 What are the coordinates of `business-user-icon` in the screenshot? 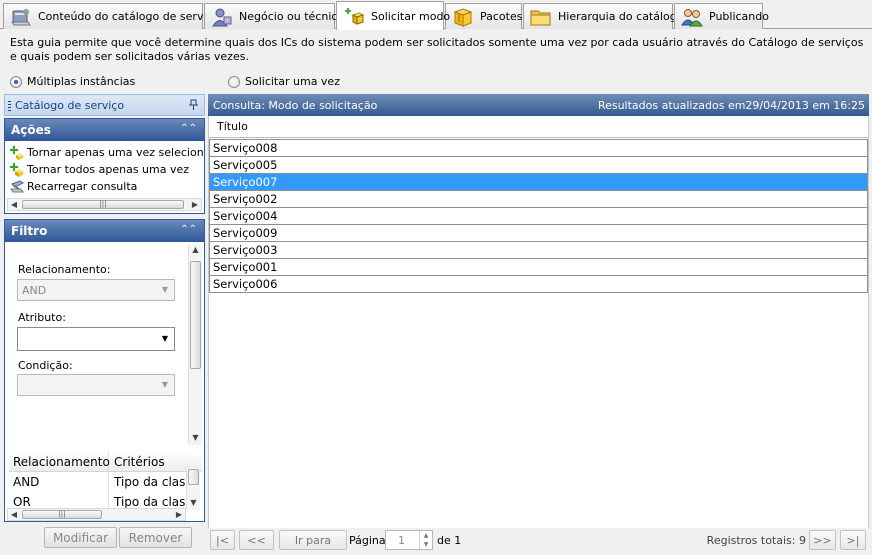 It's located at (222, 17).